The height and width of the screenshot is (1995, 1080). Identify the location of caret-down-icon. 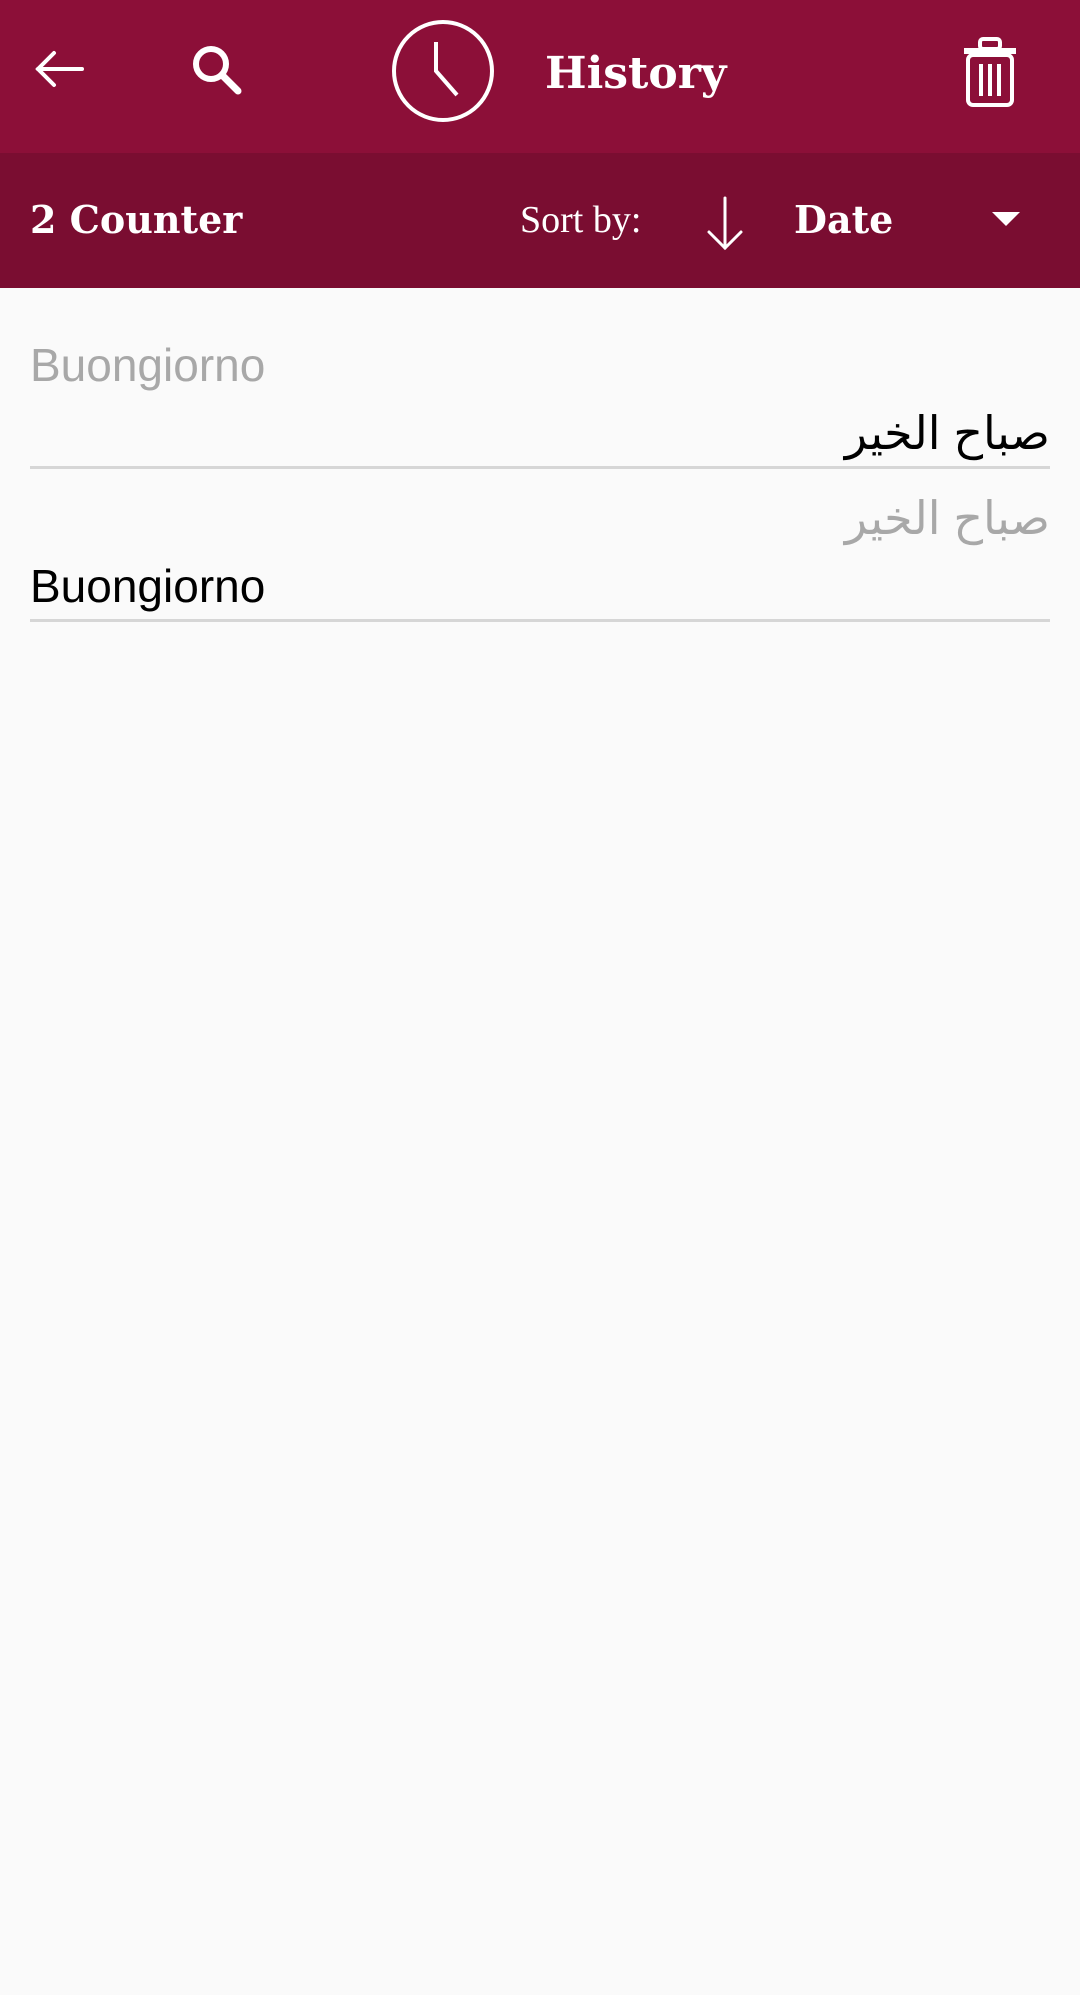
(1006, 219).